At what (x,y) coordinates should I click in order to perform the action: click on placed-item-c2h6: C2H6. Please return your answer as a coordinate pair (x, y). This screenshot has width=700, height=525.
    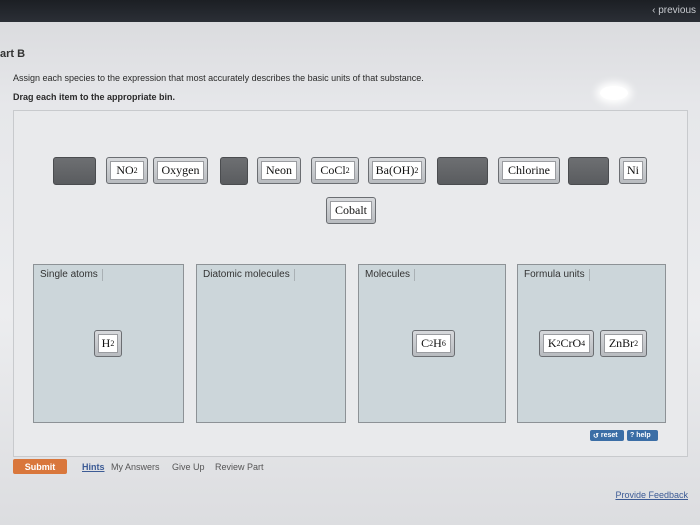
    Looking at the image, I should click on (433, 343).